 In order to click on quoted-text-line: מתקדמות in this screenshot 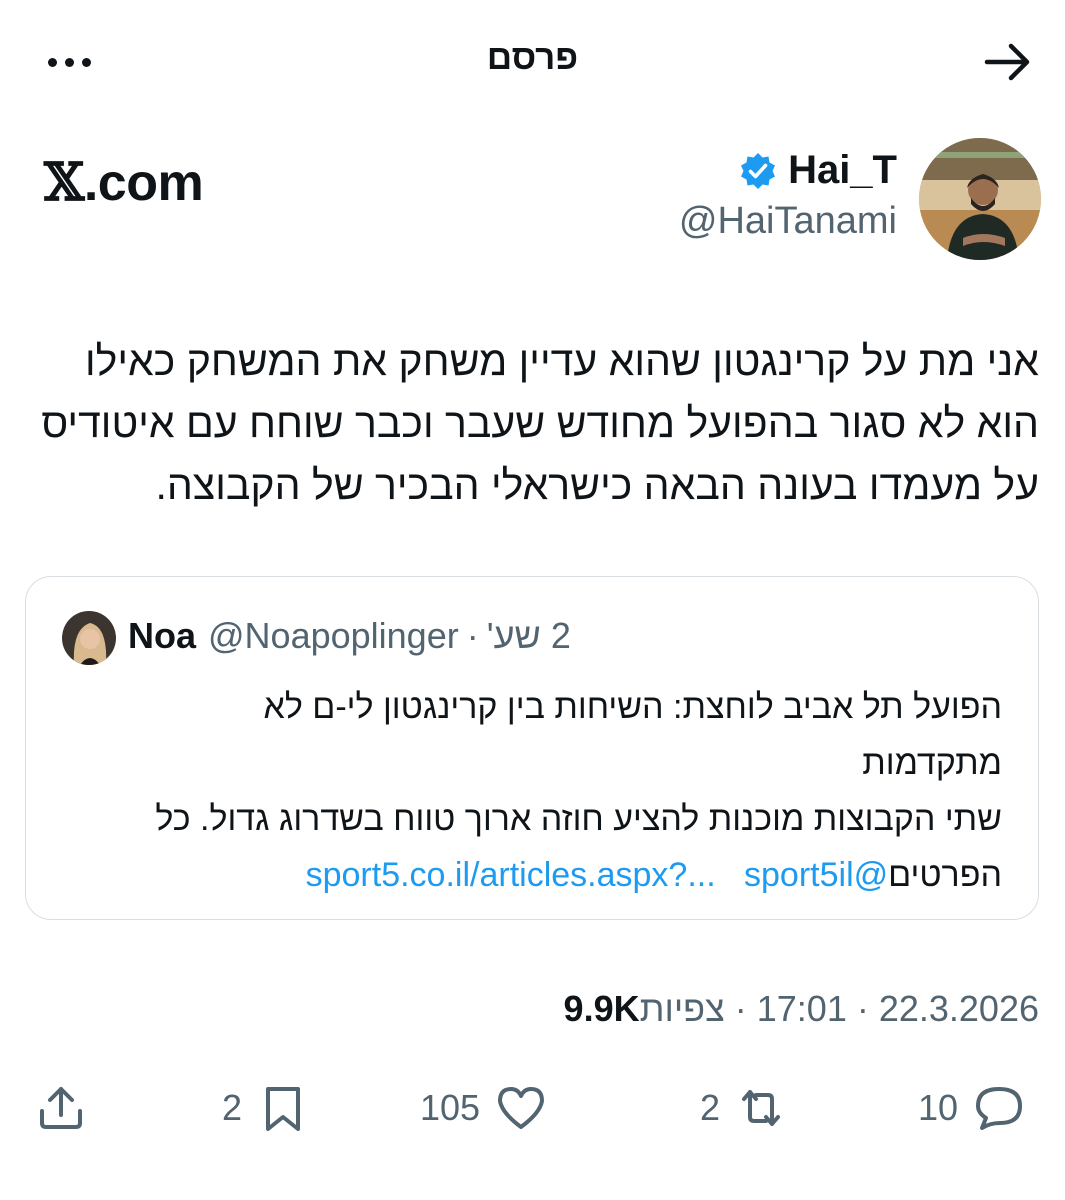, I will do `click(932, 763)`.